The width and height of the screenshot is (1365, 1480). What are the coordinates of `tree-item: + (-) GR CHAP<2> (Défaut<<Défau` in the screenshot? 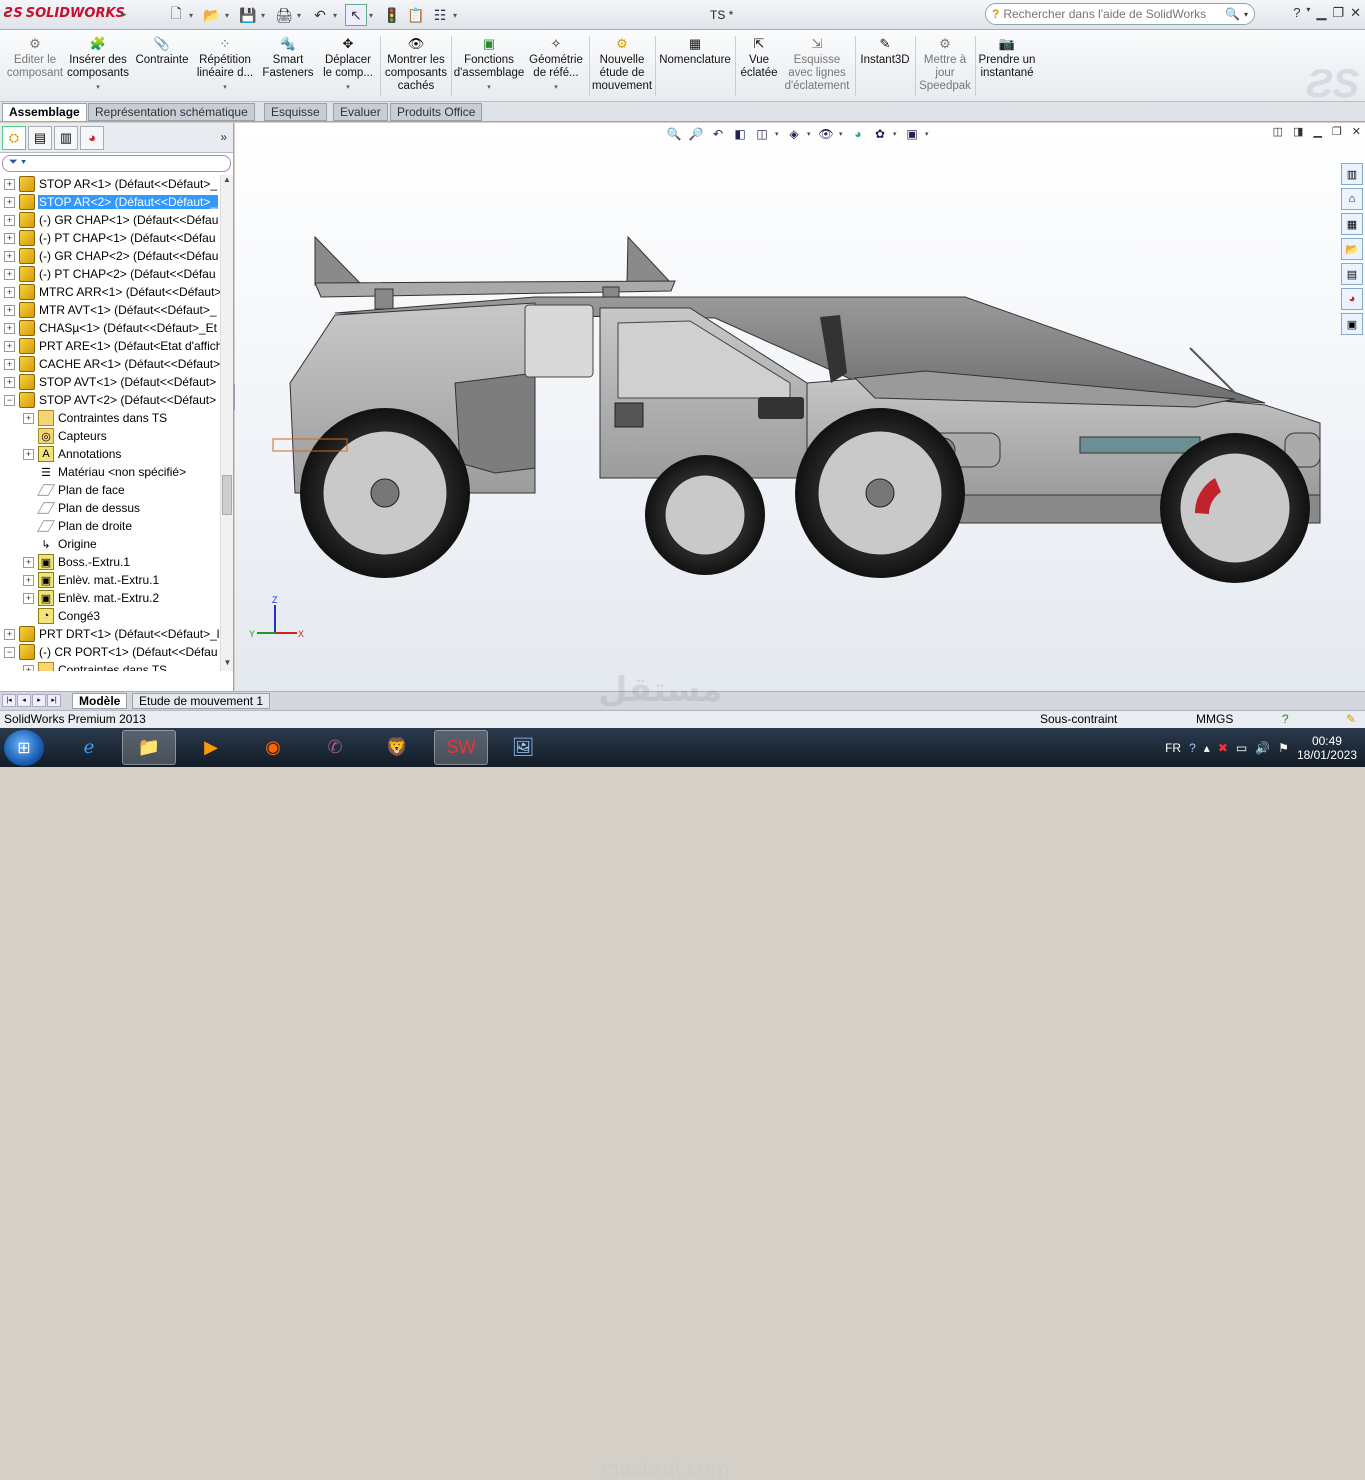 It's located at (111, 256).